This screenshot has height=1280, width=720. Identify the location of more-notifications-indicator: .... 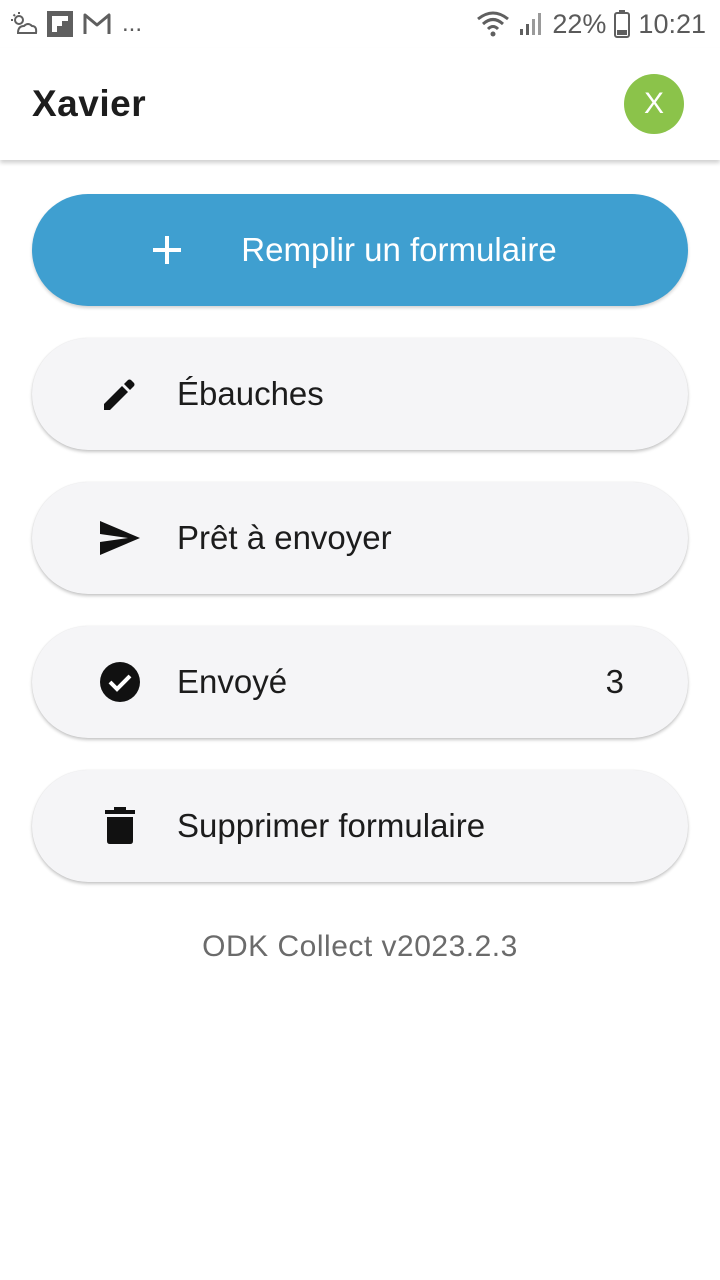
(132, 23).